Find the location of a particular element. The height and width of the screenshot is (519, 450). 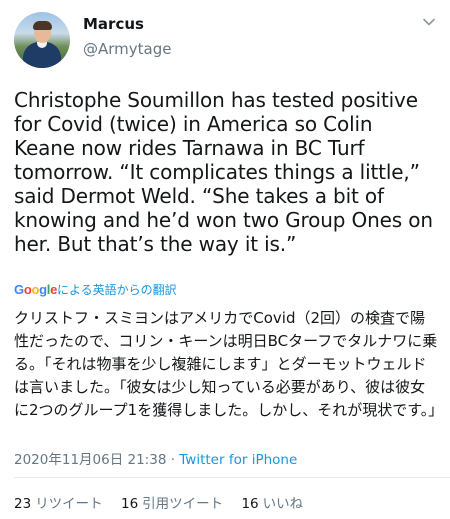

quotes-count: 16 is located at coordinates (129, 504).